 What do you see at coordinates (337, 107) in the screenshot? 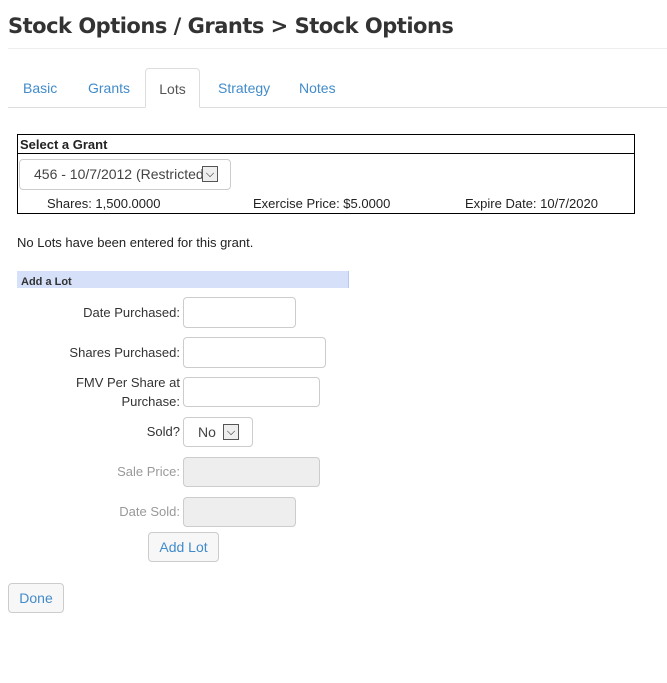
I see `tab-bar-border` at bounding box center [337, 107].